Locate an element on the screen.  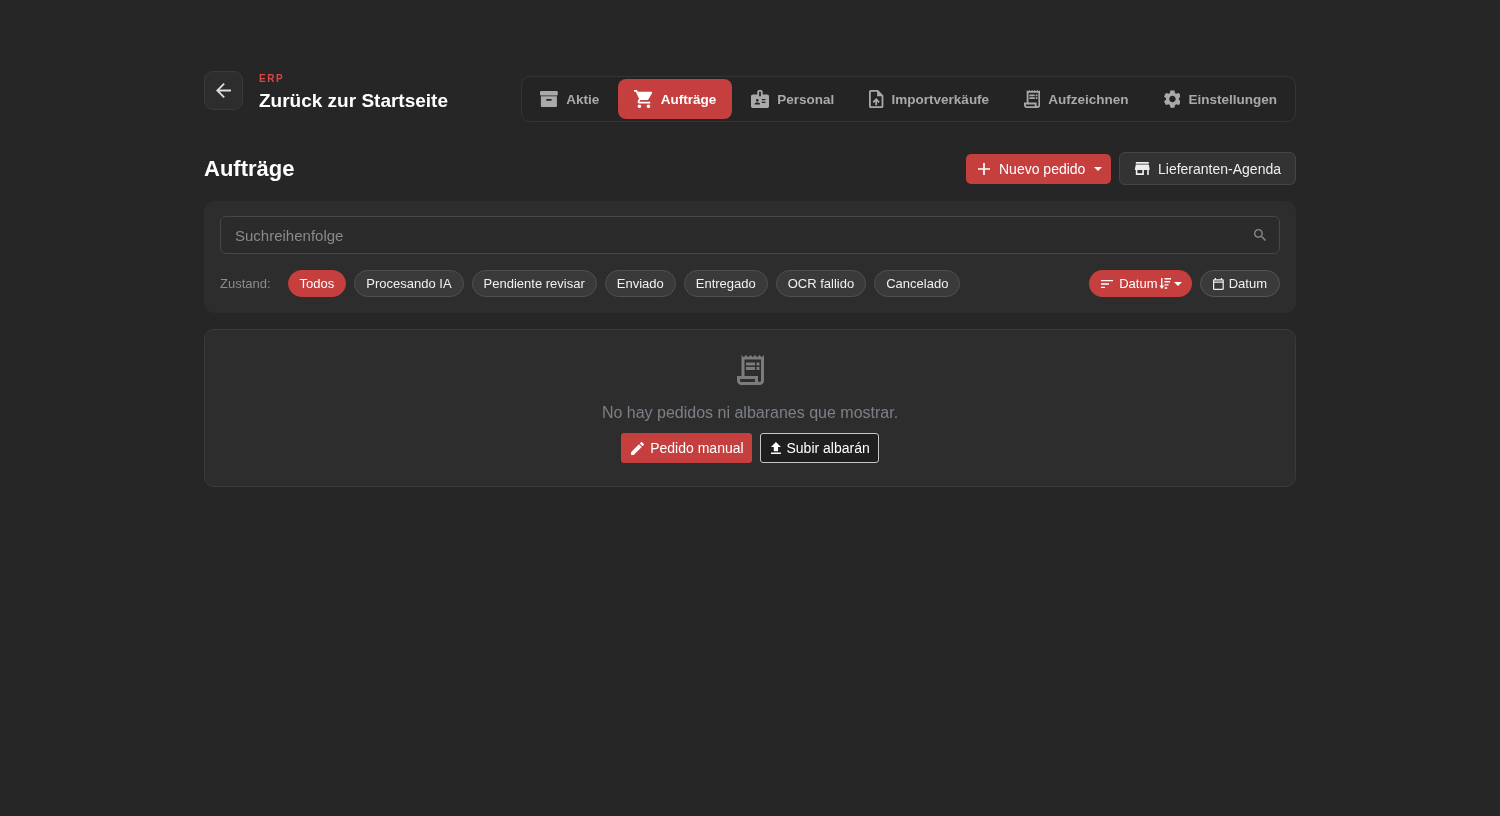
settings-icon is located at coordinates (1172, 99).